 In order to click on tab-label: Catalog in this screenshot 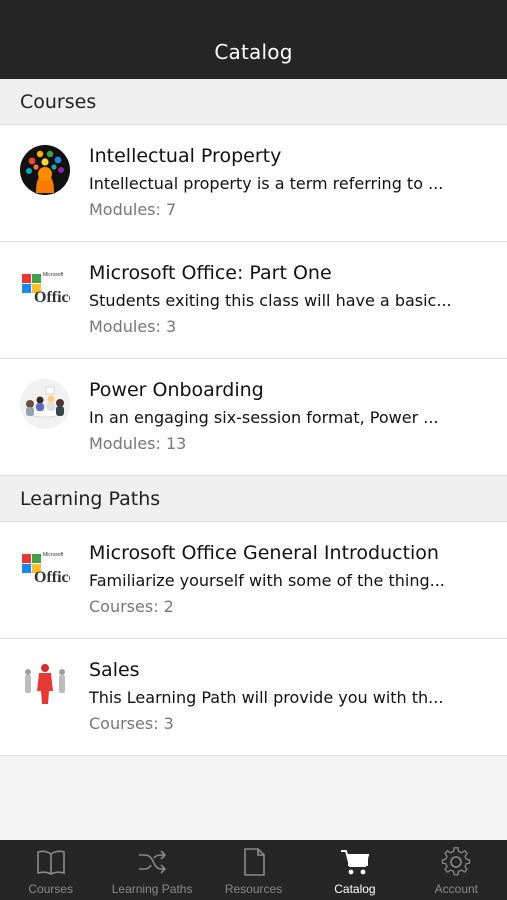, I will do `click(355, 889)`.